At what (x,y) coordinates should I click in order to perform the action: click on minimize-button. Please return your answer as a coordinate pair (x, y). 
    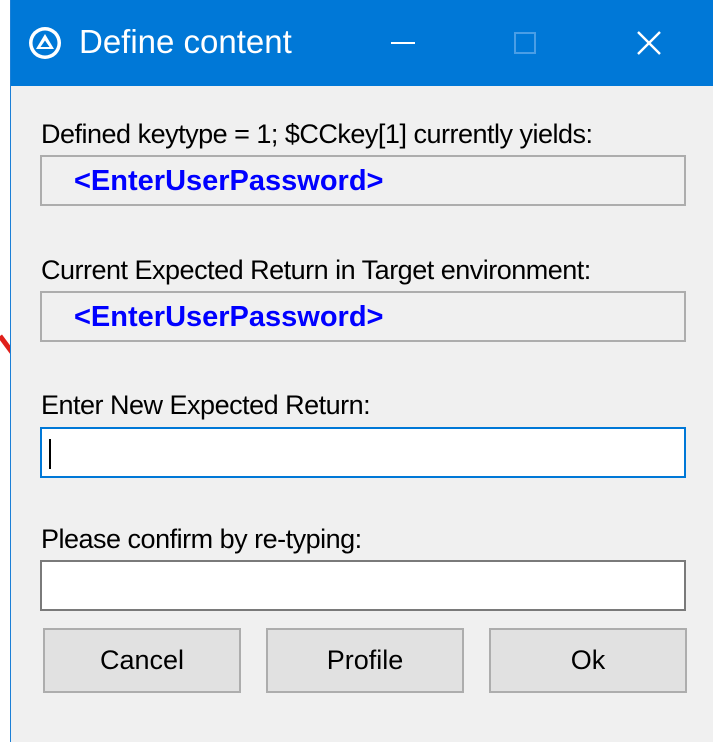
    Looking at the image, I should click on (403, 43).